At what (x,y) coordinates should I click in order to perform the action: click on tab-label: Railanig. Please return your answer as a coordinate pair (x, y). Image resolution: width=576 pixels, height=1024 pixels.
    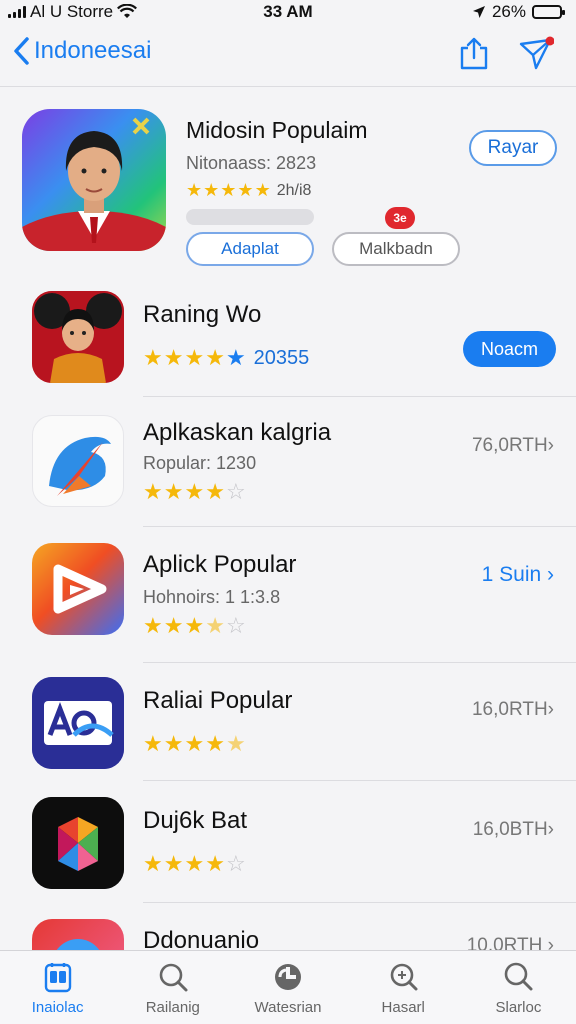
    Looking at the image, I should click on (172, 1007).